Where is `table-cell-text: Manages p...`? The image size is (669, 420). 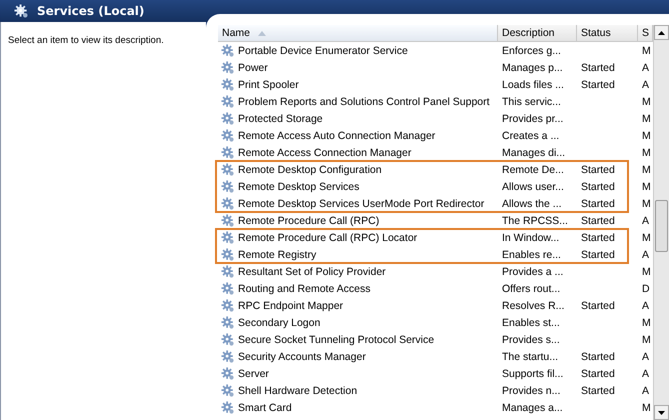
table-cell-text: Manages p... is located at coordinates (532, 68).